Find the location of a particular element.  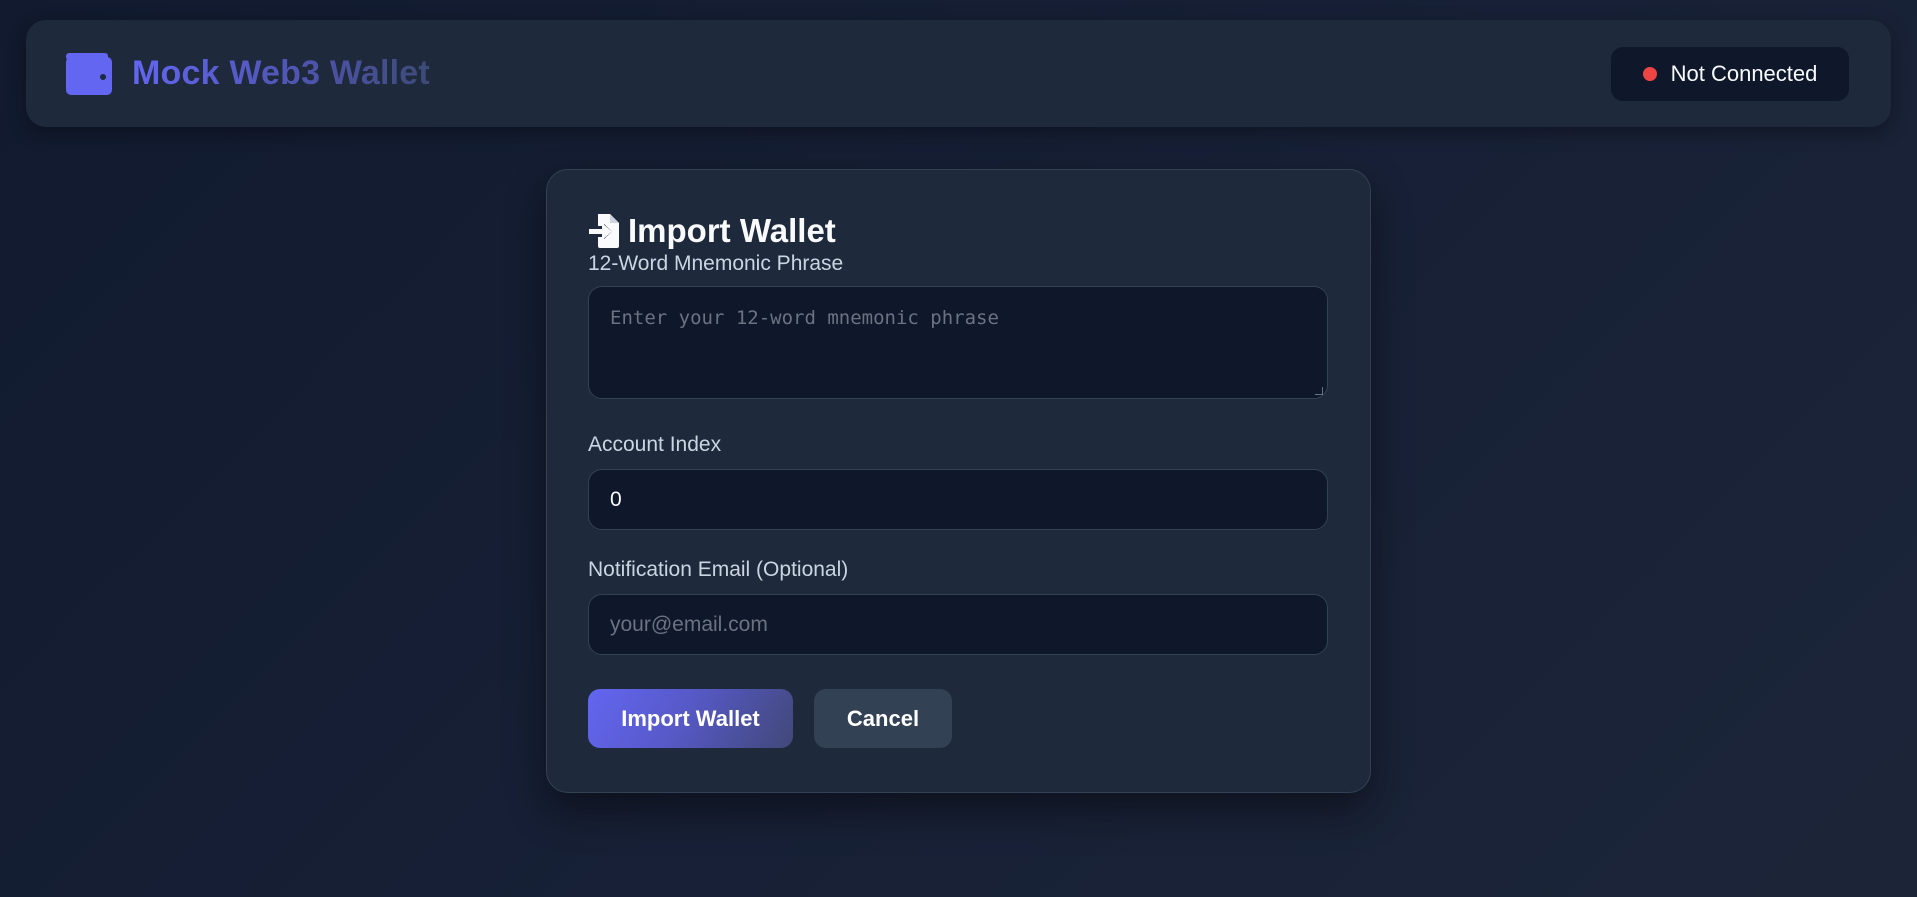

connection-status-text: Not Connected is located at coordinates (1744, 73).